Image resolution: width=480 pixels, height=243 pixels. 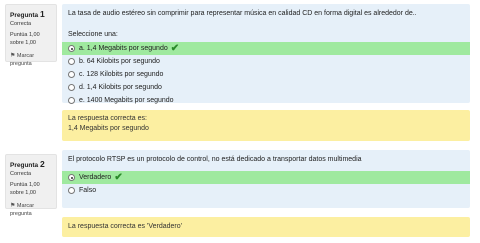 I want to click on answer-option-e: e. 1400 Megabits por segundo, so click(x=266, y=100).